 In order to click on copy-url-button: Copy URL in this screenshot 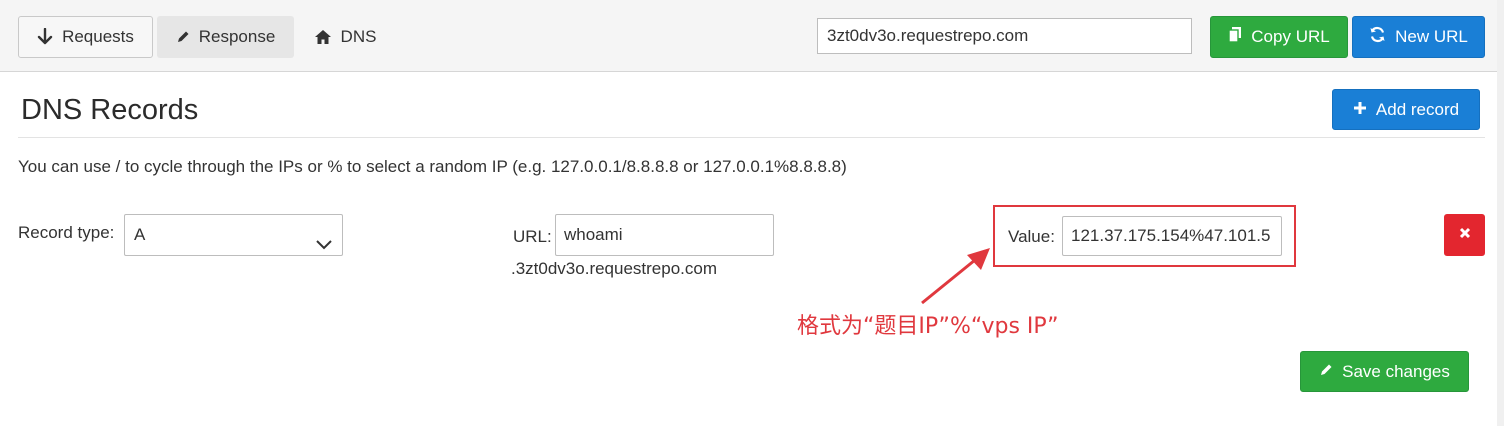, I will do `click(1279, 37)`.